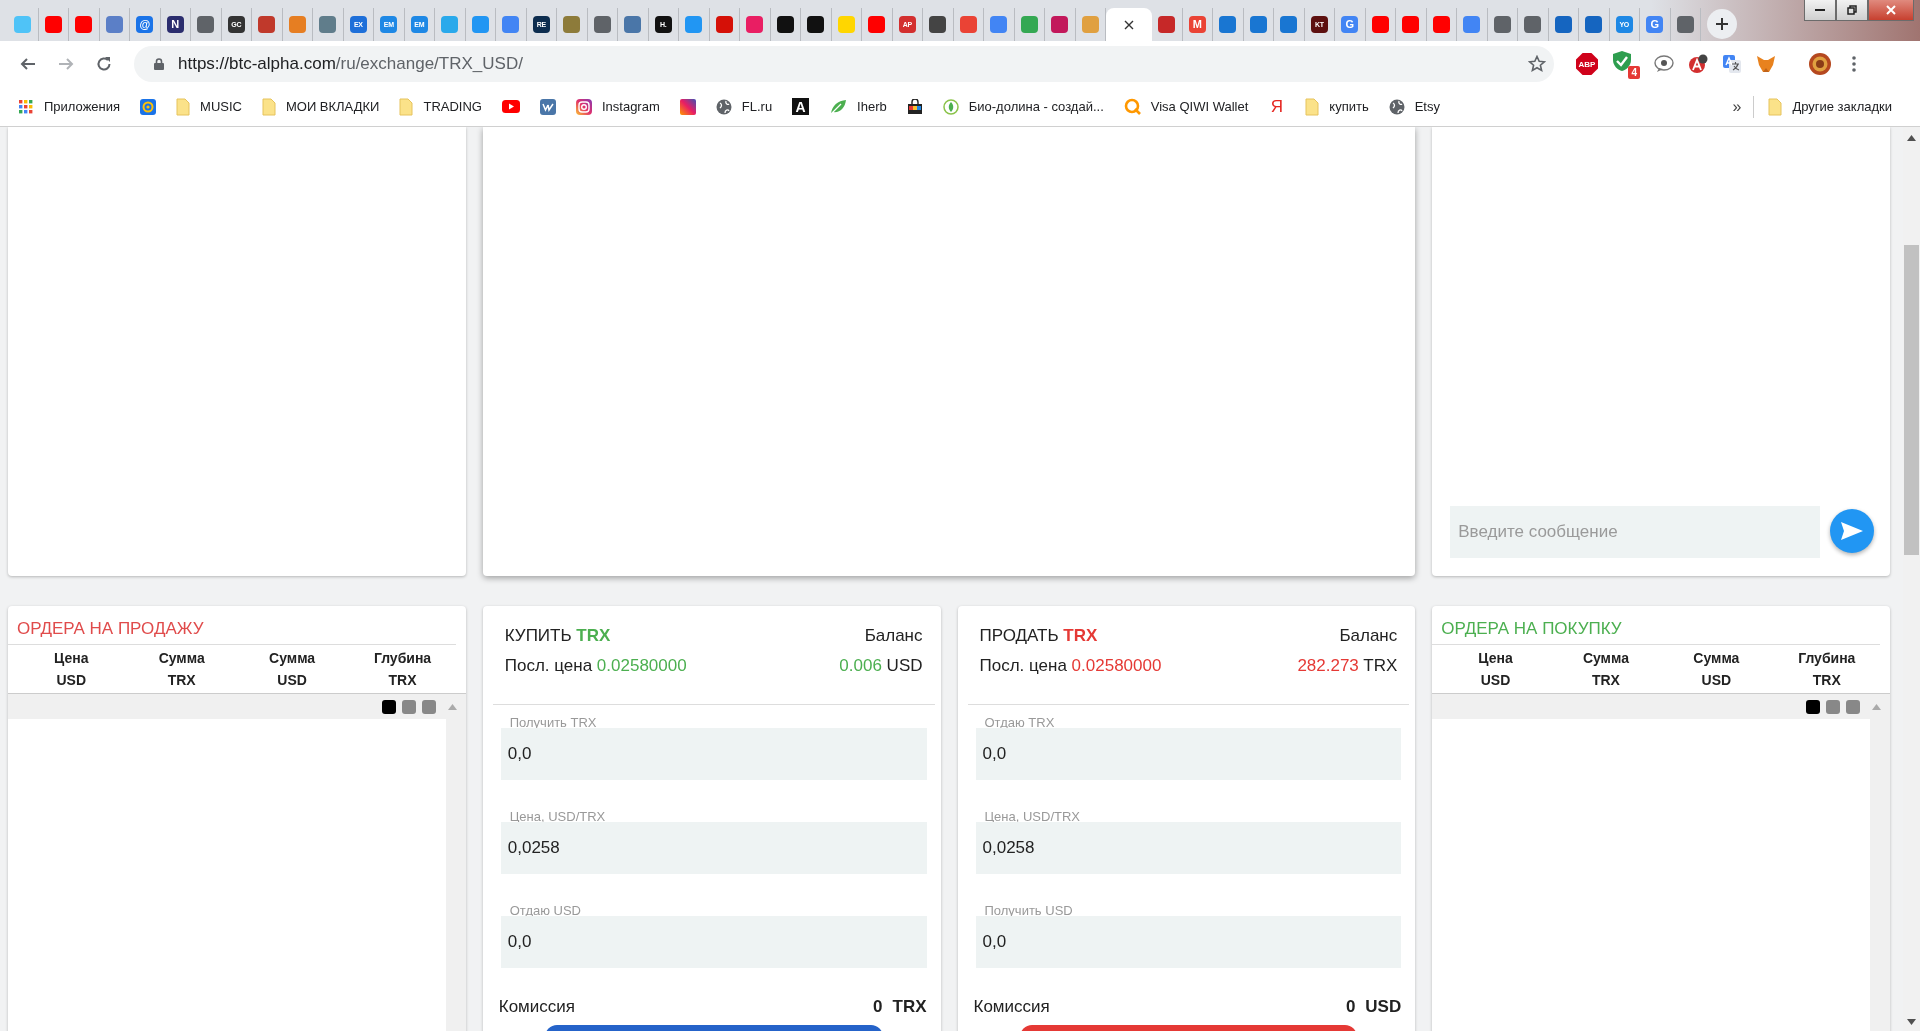 The width and height of the screenshot is (1920, 1032). Describe the element at coordinates (1414, 106) in the screenshot. I see `bookmark: Etsy` at that location.